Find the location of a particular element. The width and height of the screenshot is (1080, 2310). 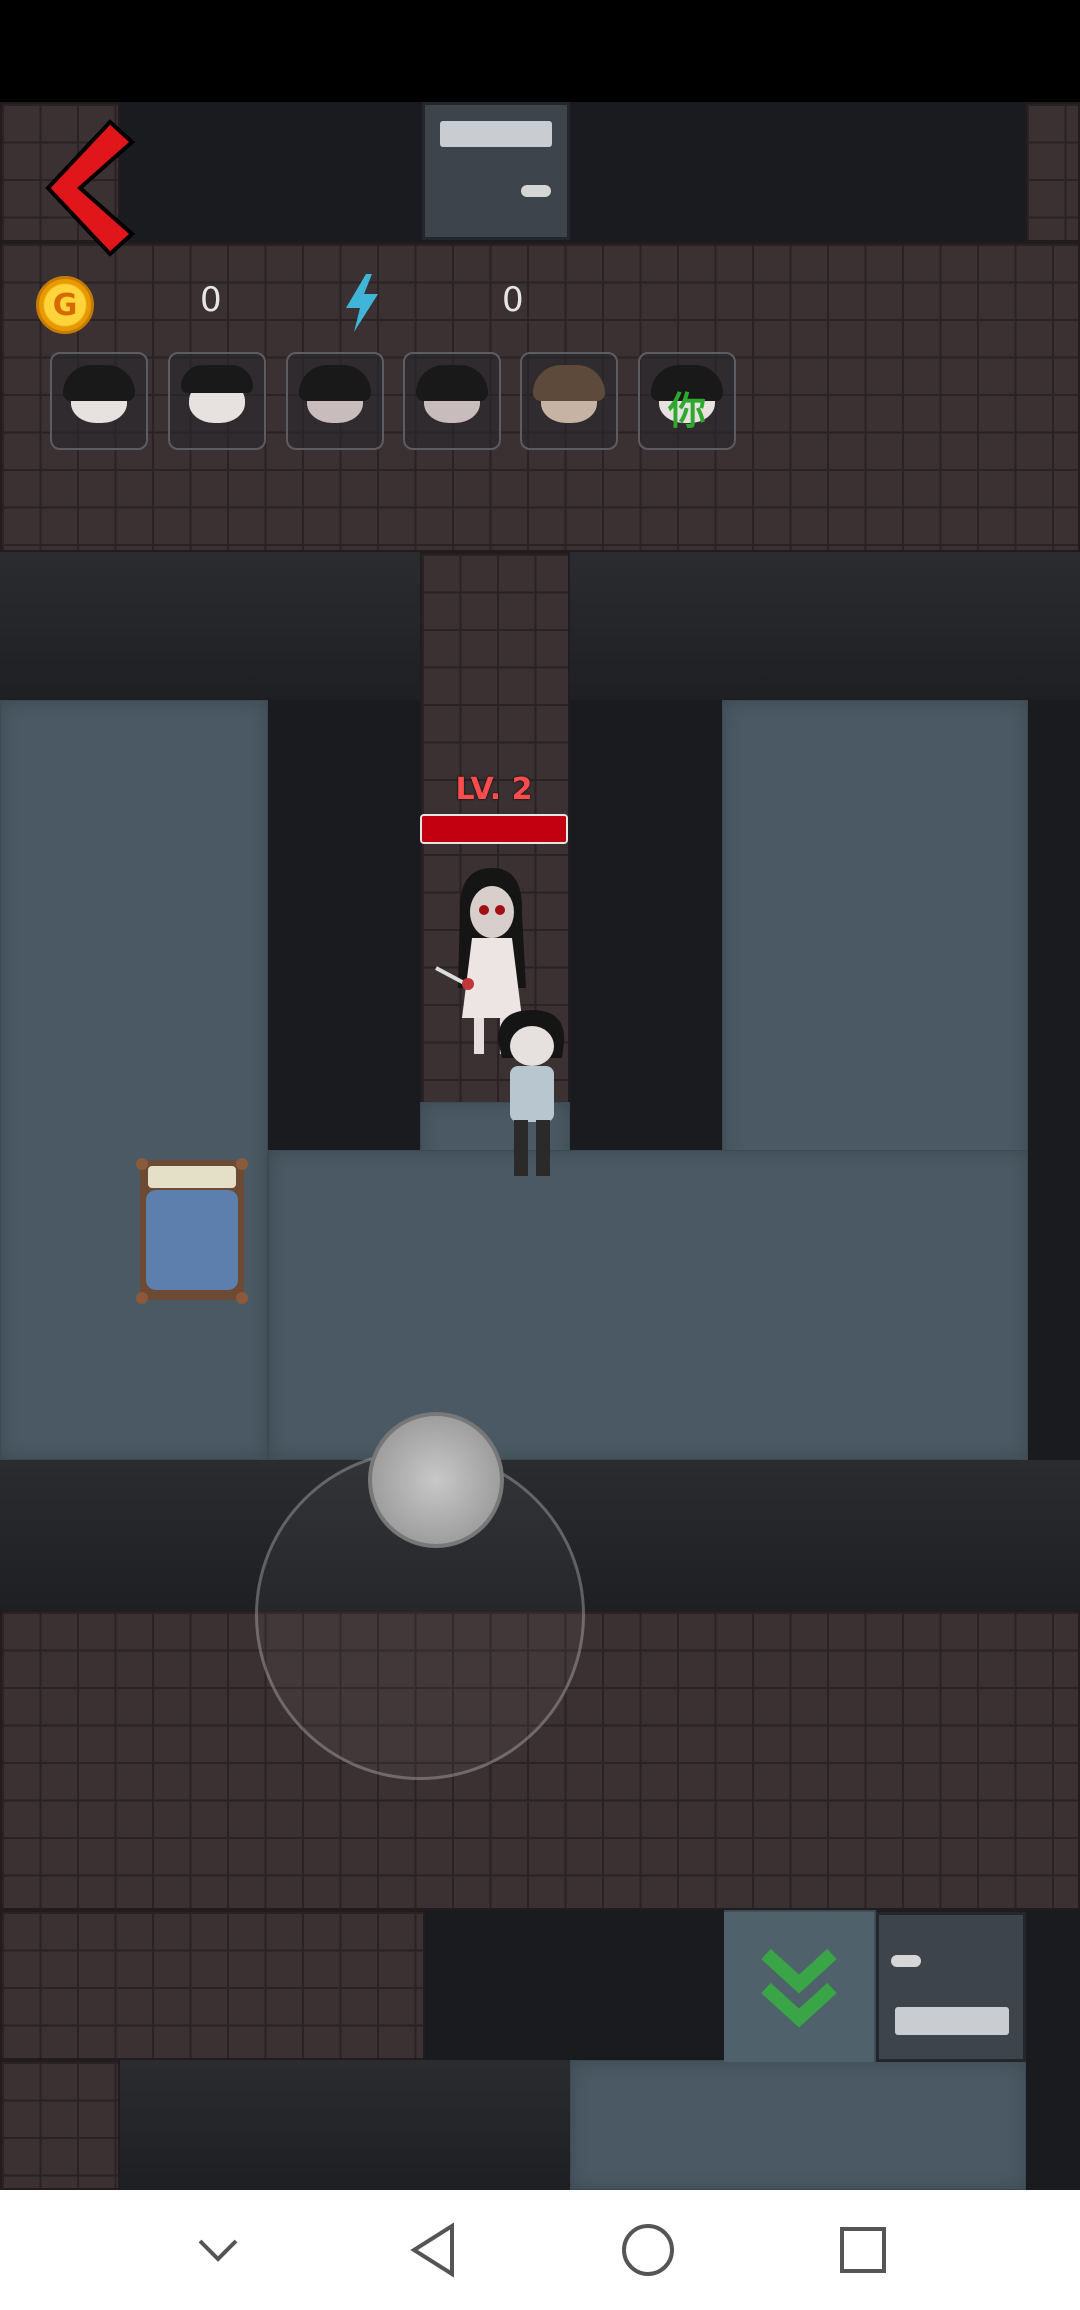

nav-overview-button is located at coordinates (863, 2250).